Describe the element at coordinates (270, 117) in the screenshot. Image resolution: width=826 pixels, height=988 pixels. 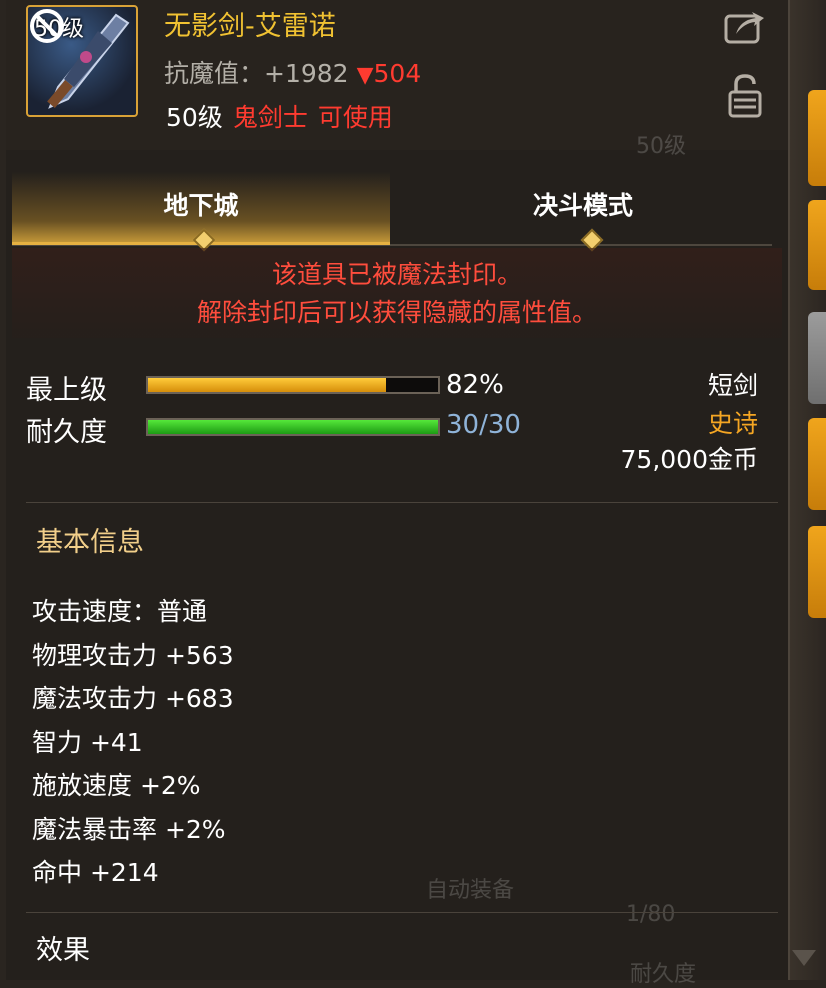
I see `required-class: 鬼剑士` at that location.